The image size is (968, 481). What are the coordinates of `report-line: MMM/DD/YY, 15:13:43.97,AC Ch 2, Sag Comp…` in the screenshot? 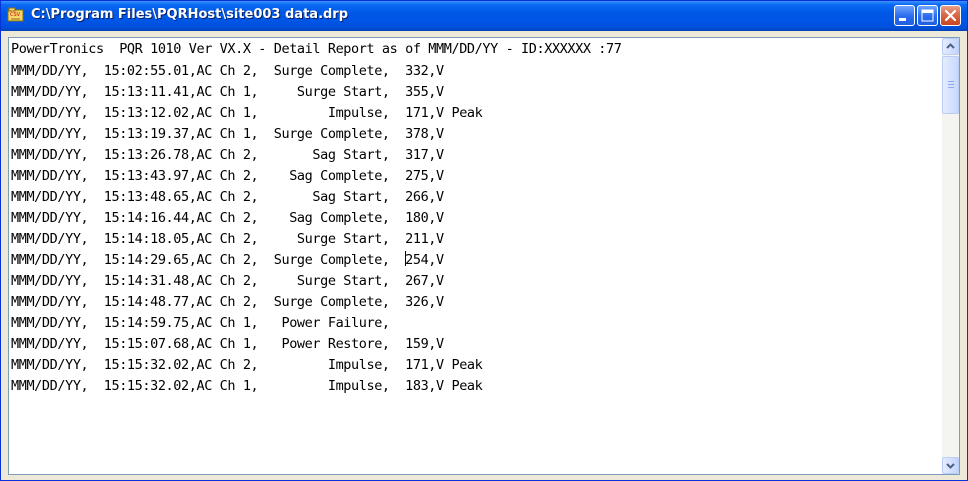 It's located at (227, 176).